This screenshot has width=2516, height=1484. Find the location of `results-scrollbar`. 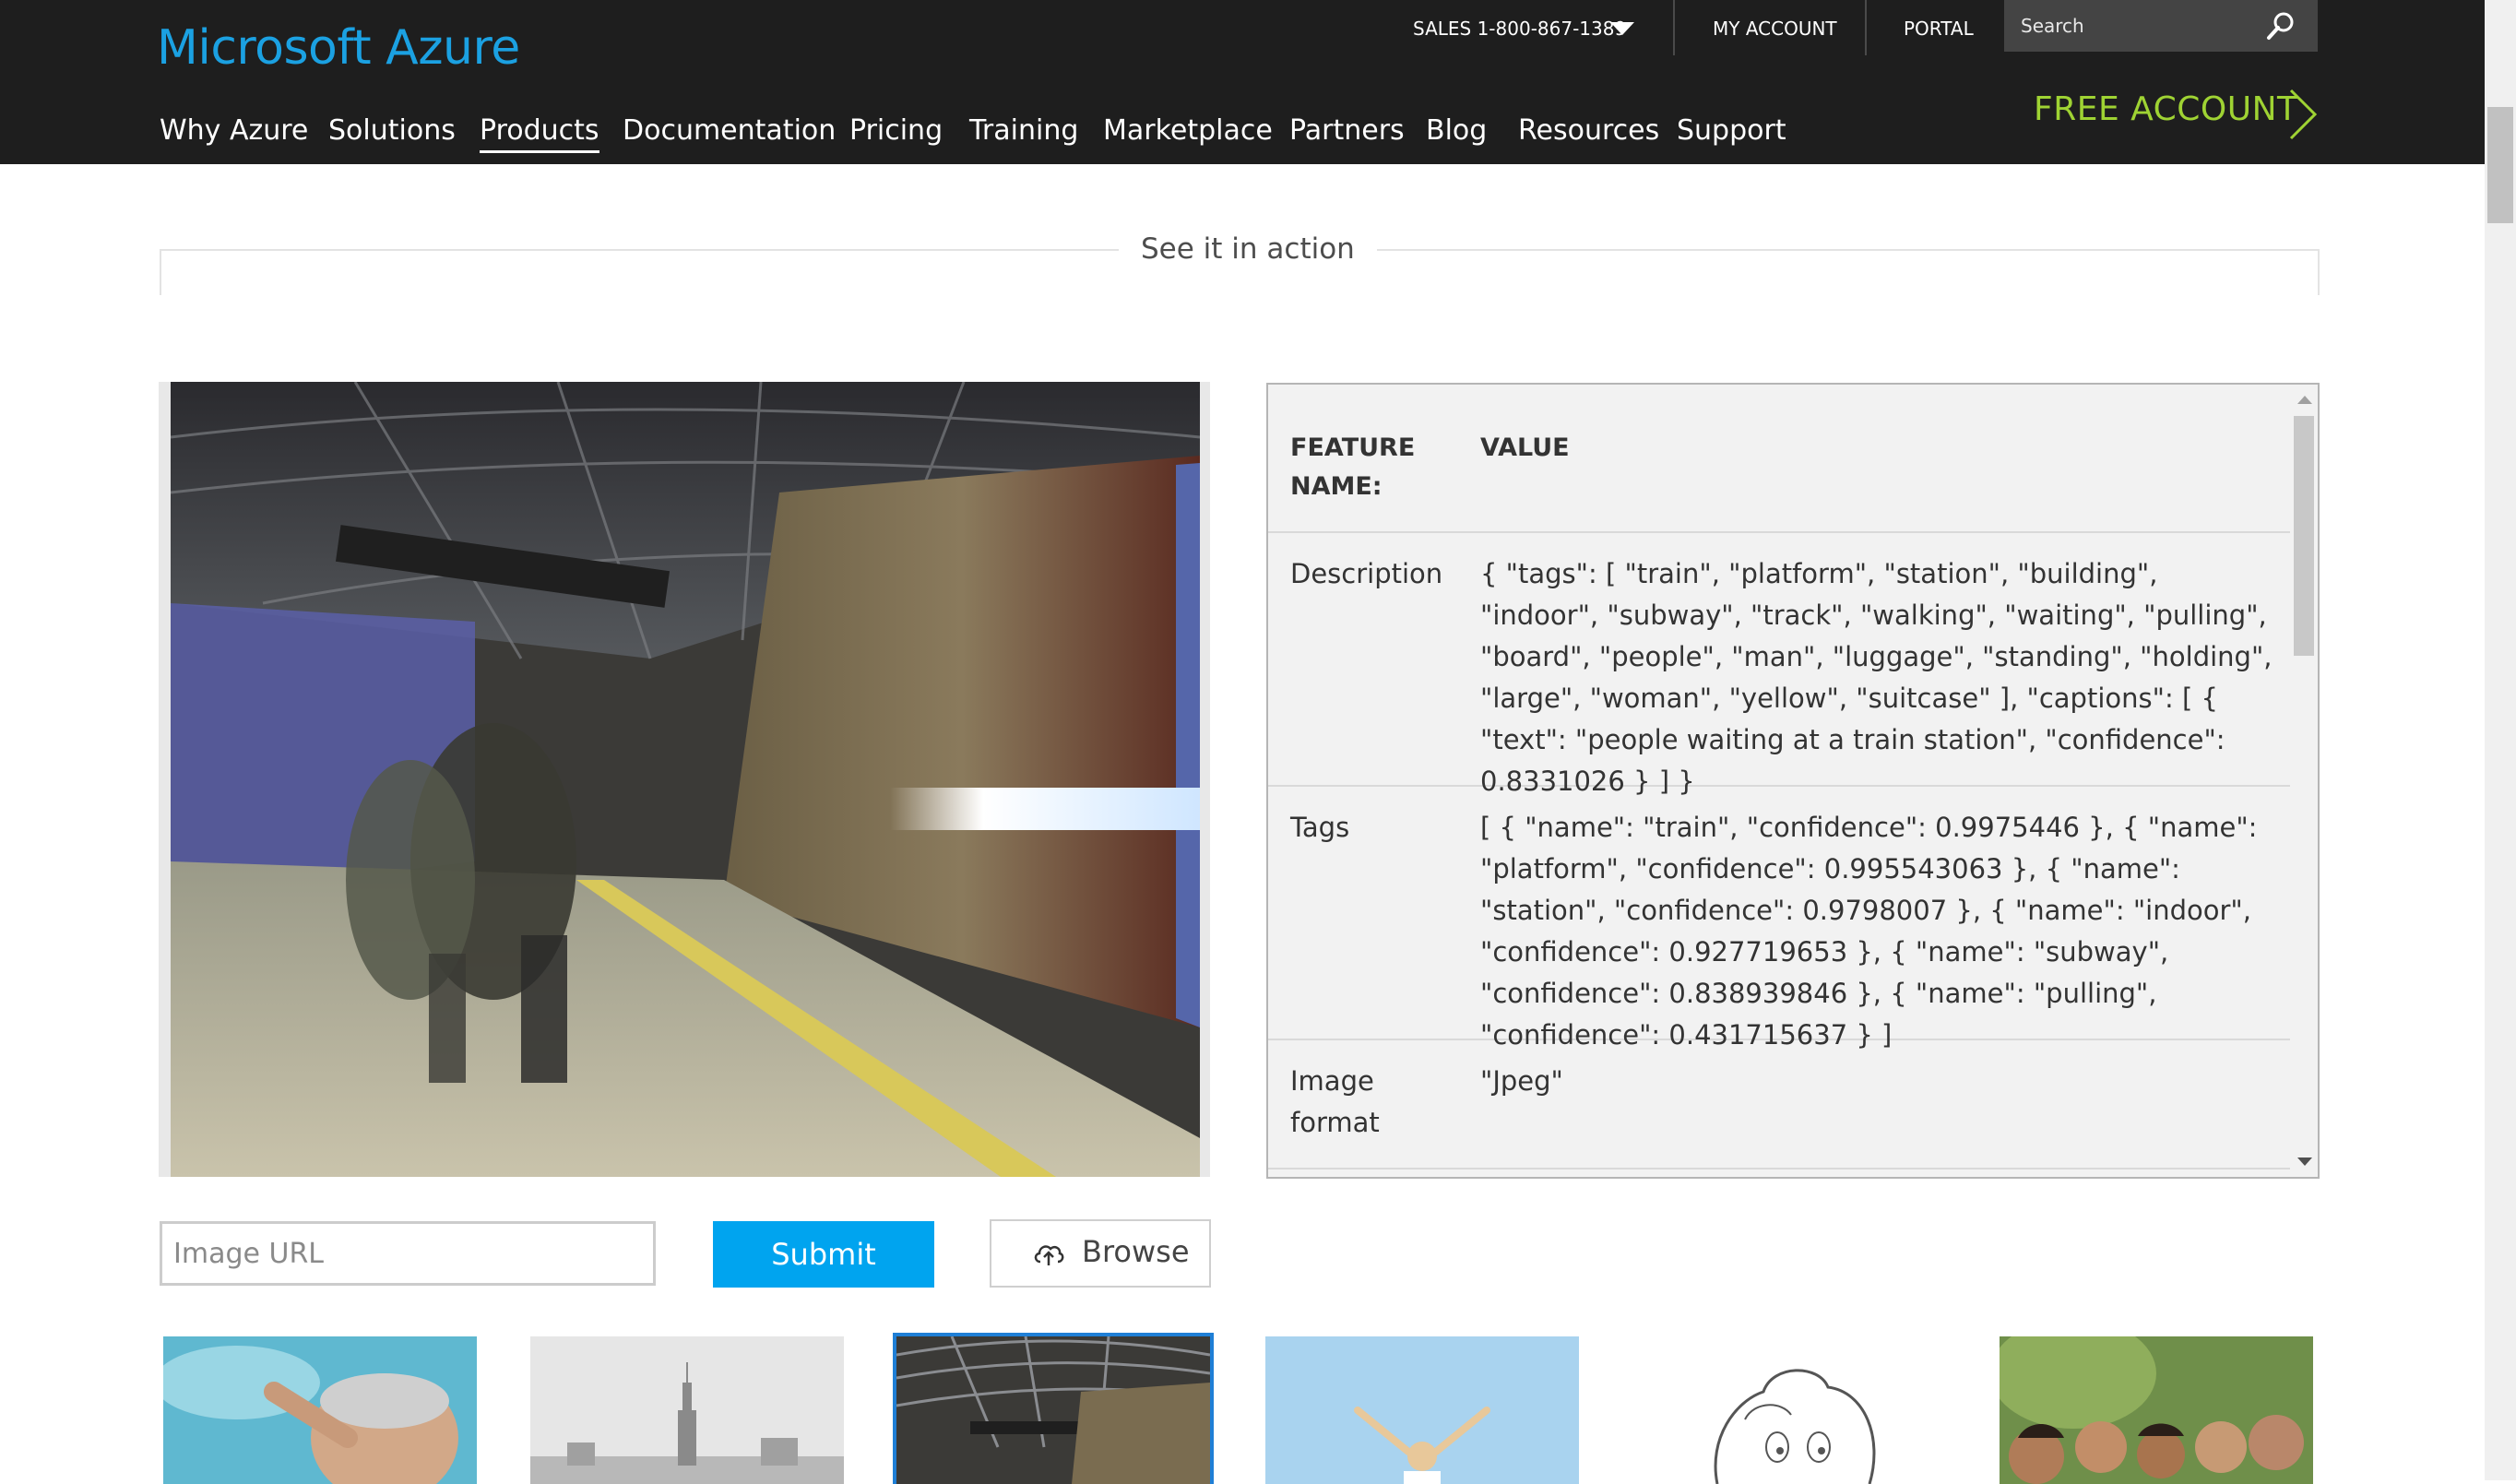

results-scrollbar is located at coordinates (2304, 781).